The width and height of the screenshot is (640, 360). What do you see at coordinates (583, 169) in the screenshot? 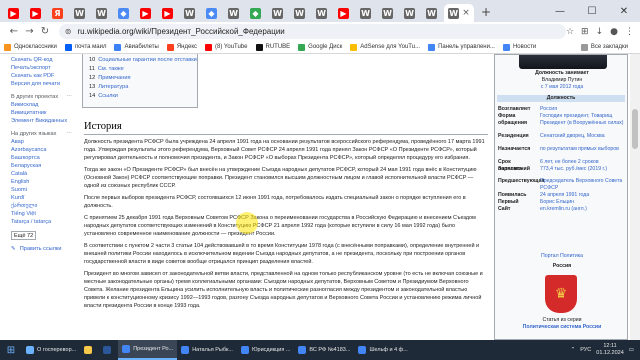
I see `infobox-value: 773,4 тыс. руб./мес (2019 г.)` at bounding box center [583, 169].